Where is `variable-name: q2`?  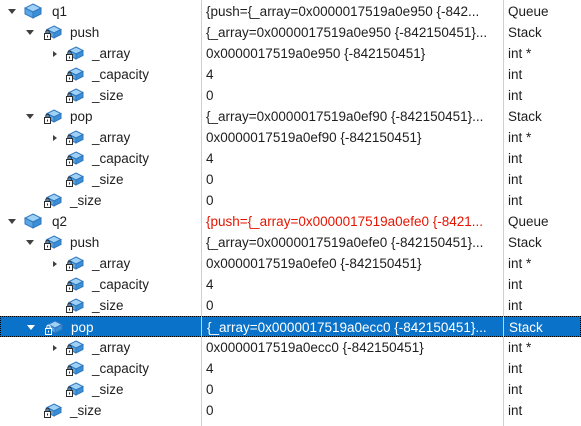
variable-name: q2 is located at coordinates (60, 221).